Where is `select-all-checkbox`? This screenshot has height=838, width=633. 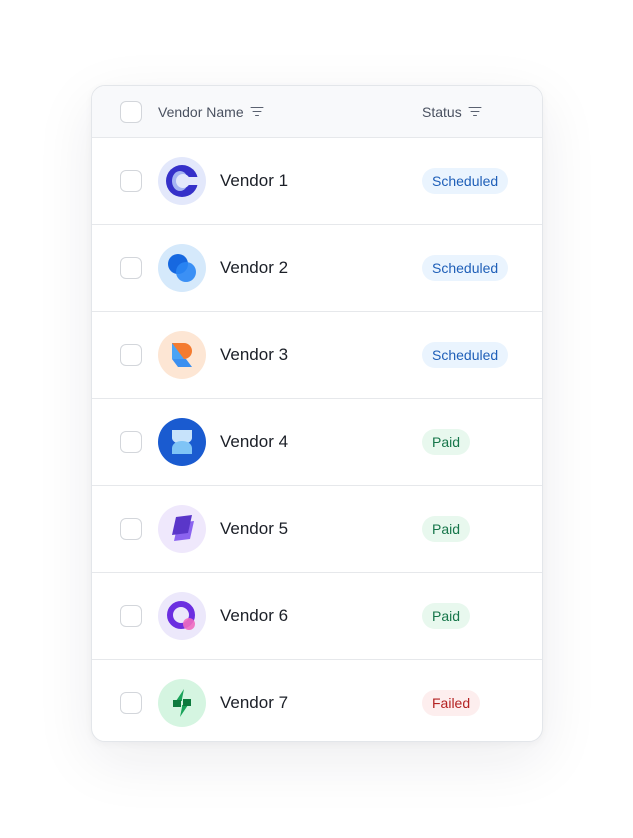 select-all-checkbox is located at coordinates (131, 111).